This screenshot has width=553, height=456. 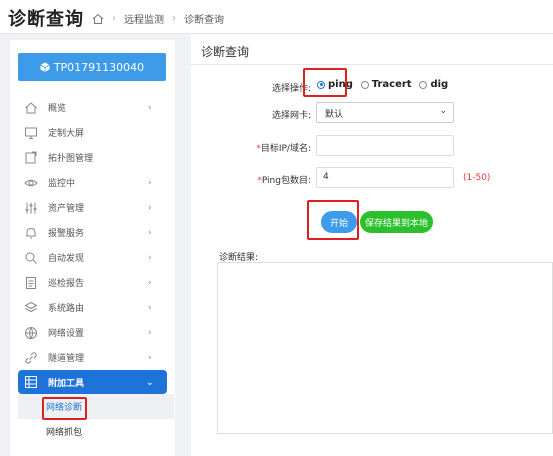 What do you see at coordinates (66, 134) in the screenshot?
I see `sidebar-item-label: 定制大屏` at bounding box center [66, 134].